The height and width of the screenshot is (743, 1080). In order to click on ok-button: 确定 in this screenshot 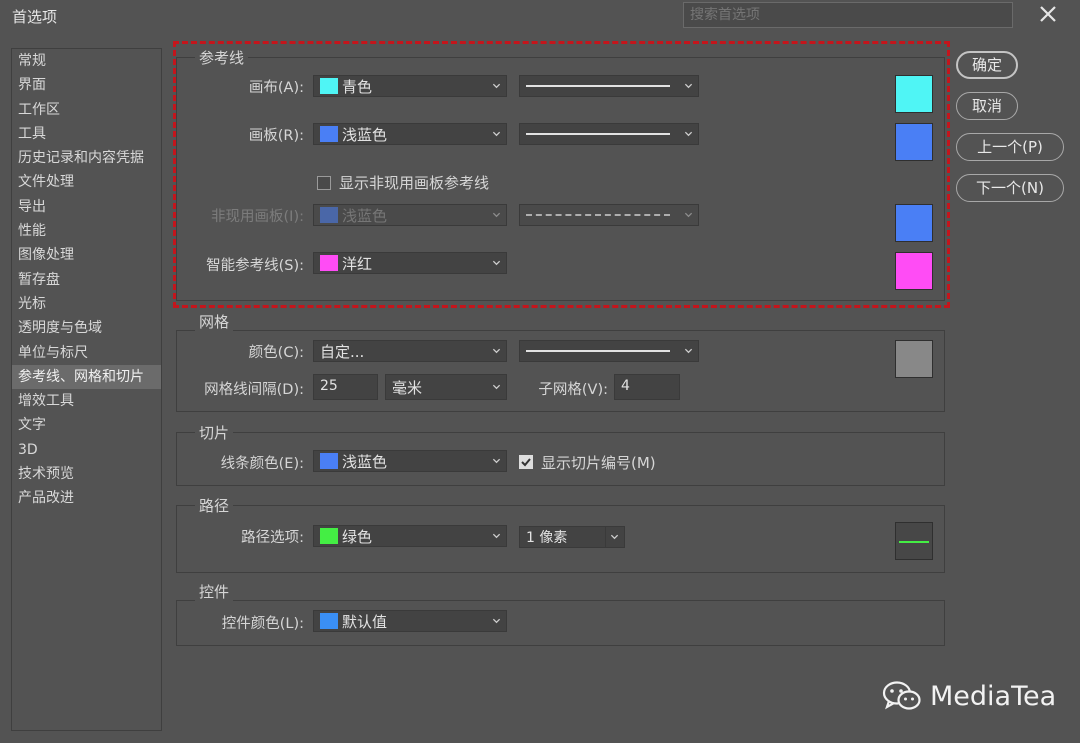, I will do `click(987, 65)`.